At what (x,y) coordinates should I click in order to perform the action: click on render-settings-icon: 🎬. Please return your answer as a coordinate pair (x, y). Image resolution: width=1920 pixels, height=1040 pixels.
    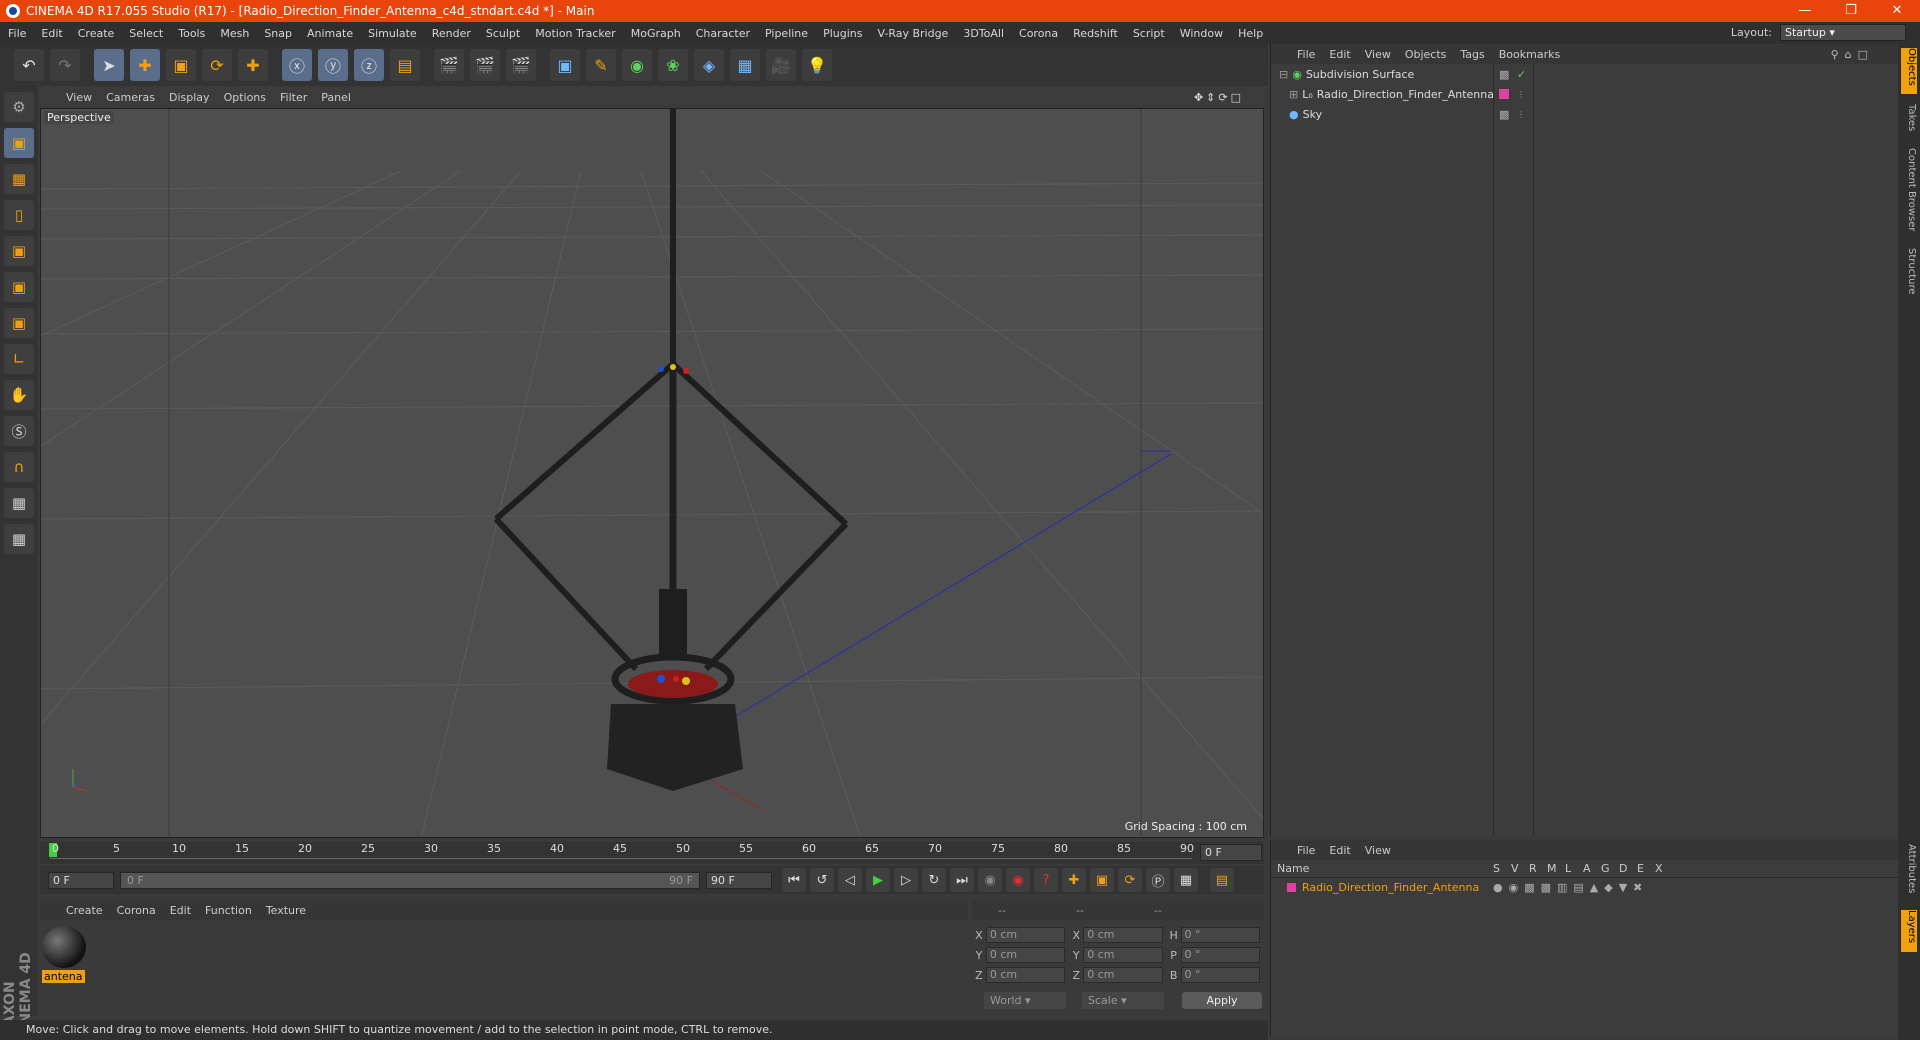
    Looking at the image, I should click on (521, 65).